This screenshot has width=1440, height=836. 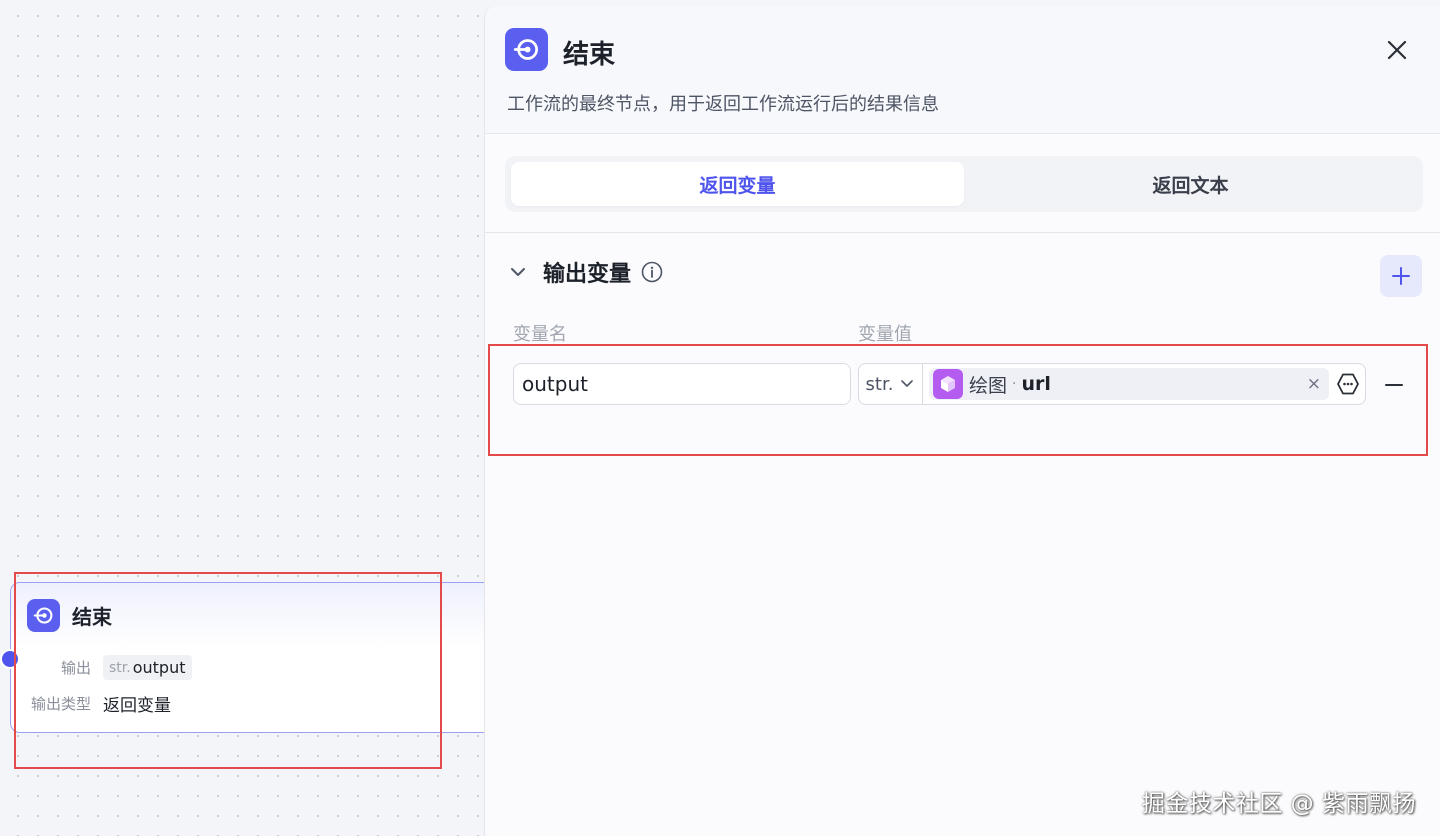 I want to click on column-header-value: 变量值, so click(x=885, y=334).